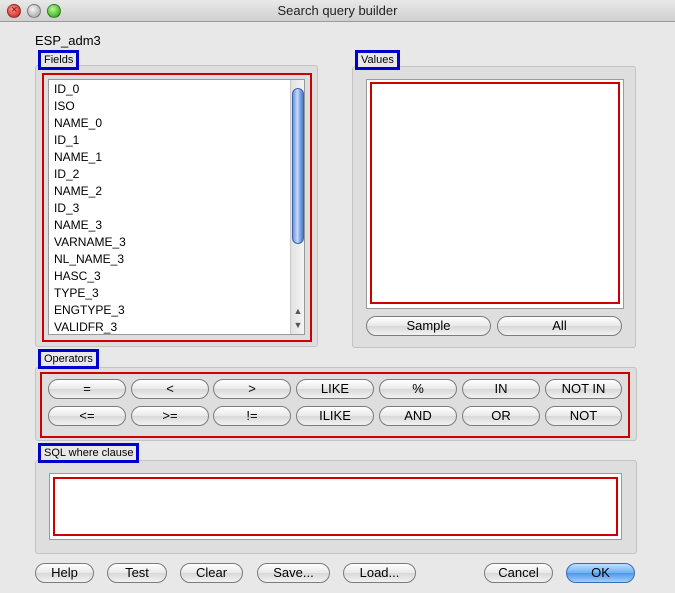 Image resolution: width=675 pixels, height=593 pixels. What do you see at coordinates (418, 389) in the screenshot?
I see `operator-button: %` at bounding box center [418, 389].